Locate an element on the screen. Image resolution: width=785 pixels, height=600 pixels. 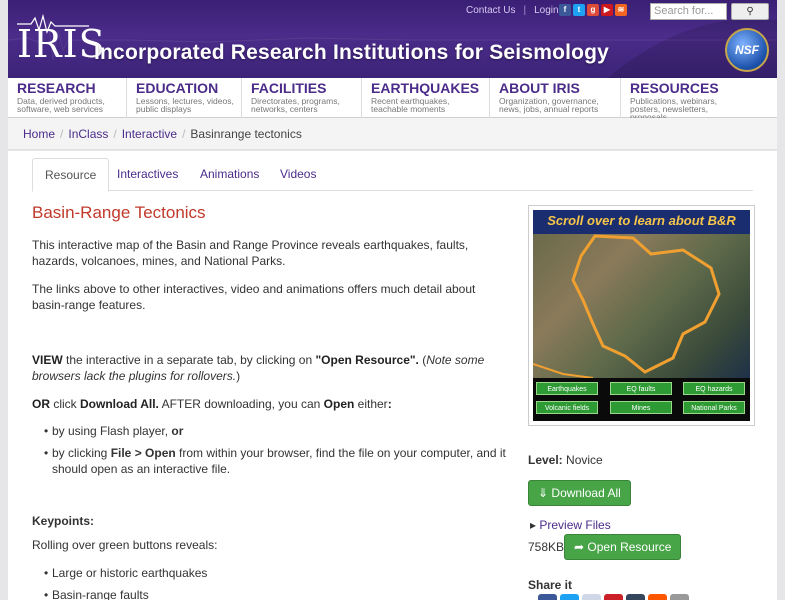
open-resource-button: ➦ Open Resource is located at coordinates (623, 547).